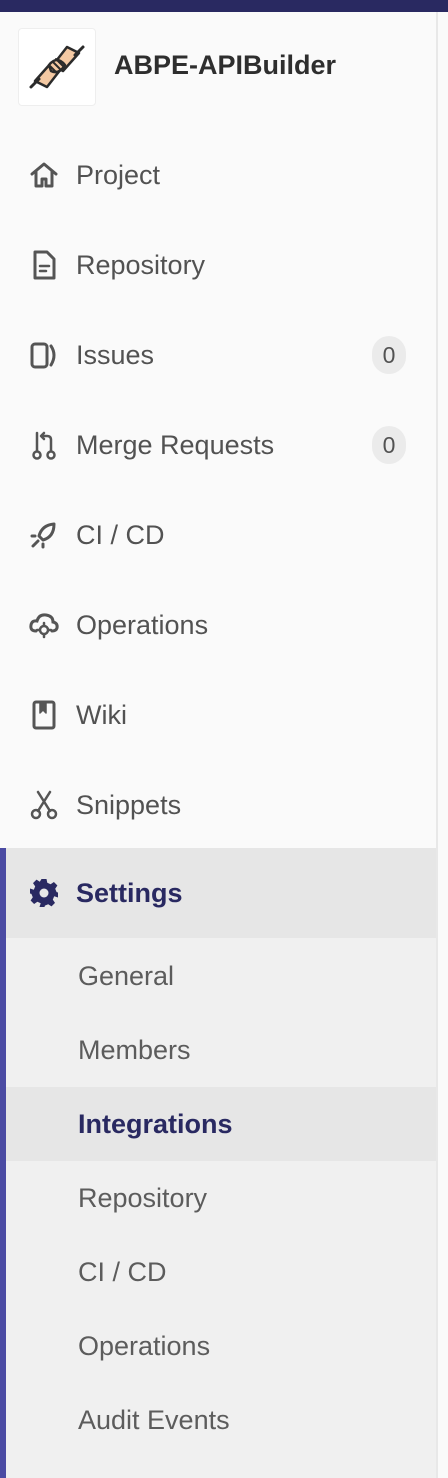  Describe the element at coordinates (225, 65) in the screenshot. I see `project-name: ABPE-APIBuilder` at that location.